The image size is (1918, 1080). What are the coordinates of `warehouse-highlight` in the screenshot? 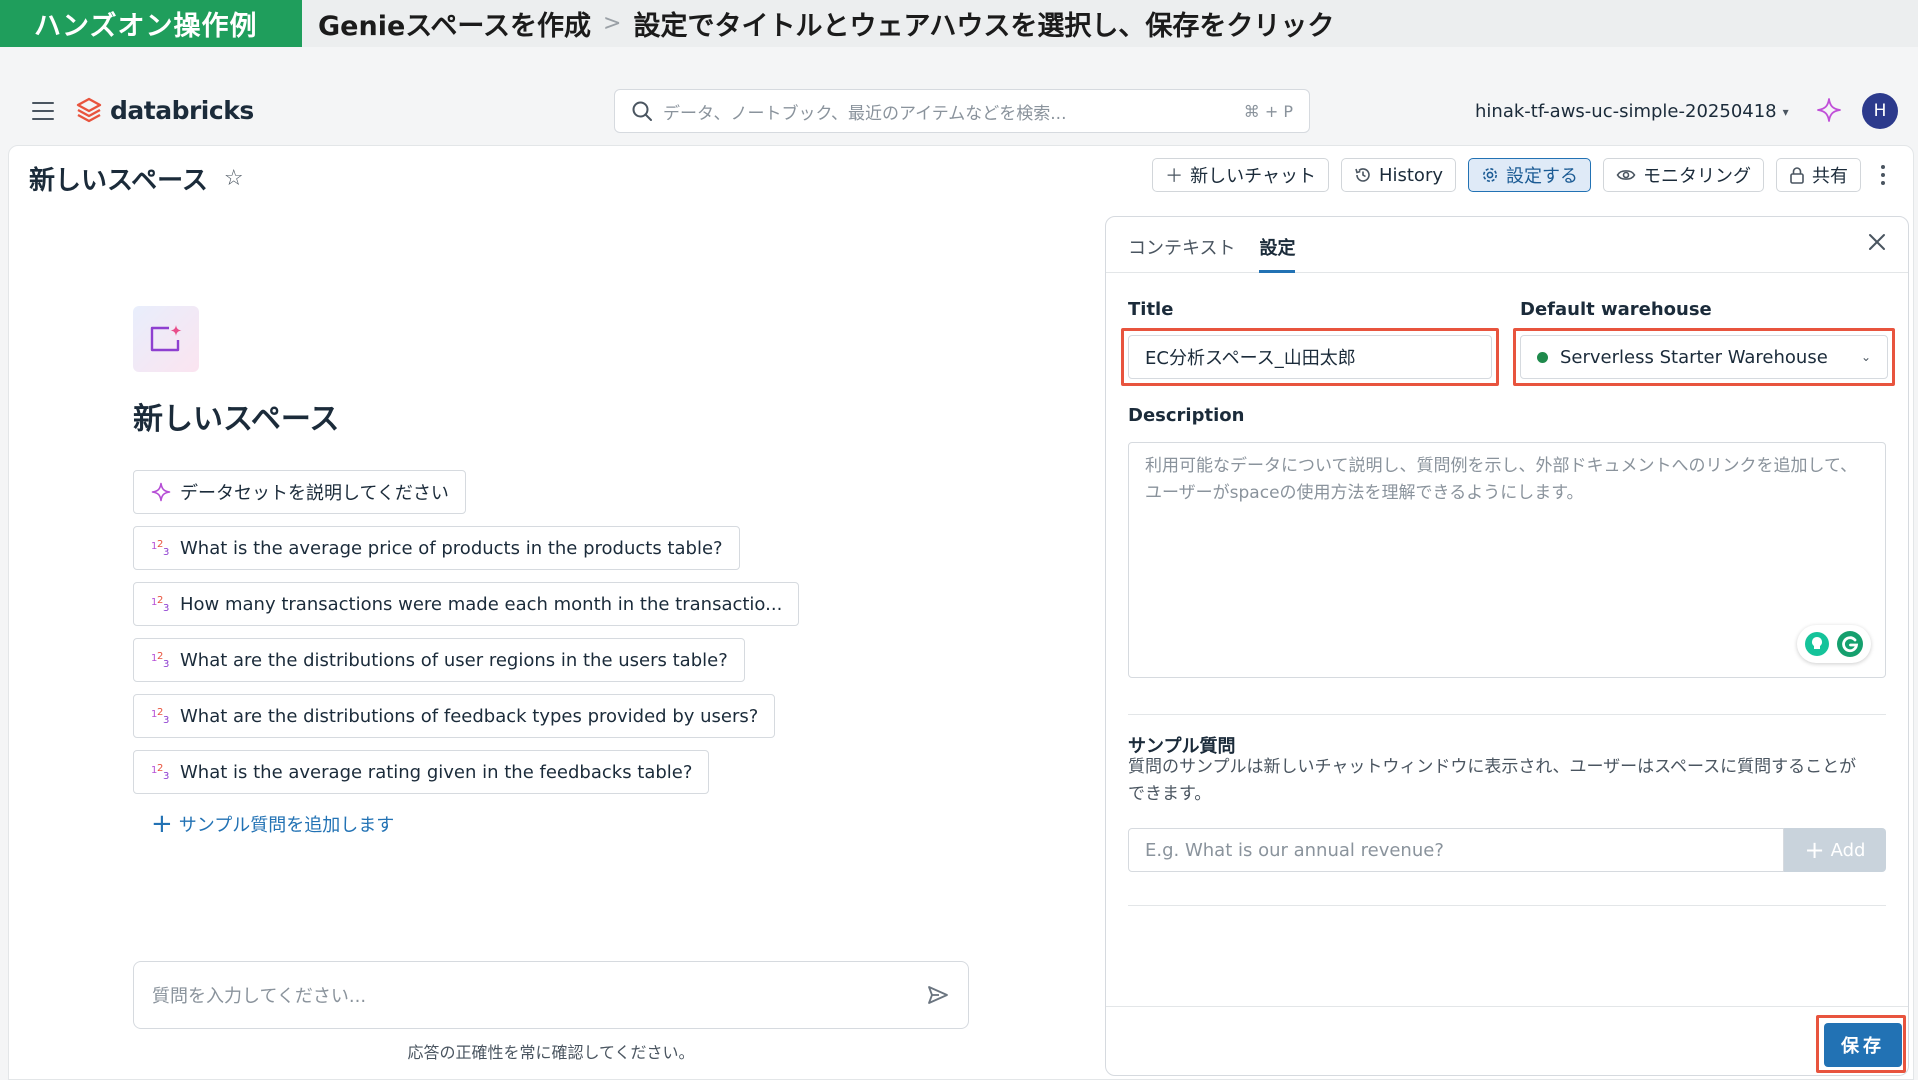 It's located at (1704, 357).